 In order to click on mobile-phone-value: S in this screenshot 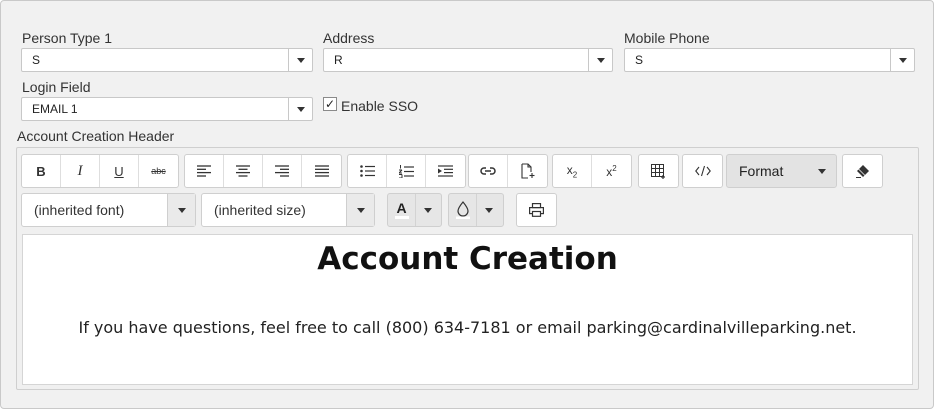, I will do `click(639, 60)`.